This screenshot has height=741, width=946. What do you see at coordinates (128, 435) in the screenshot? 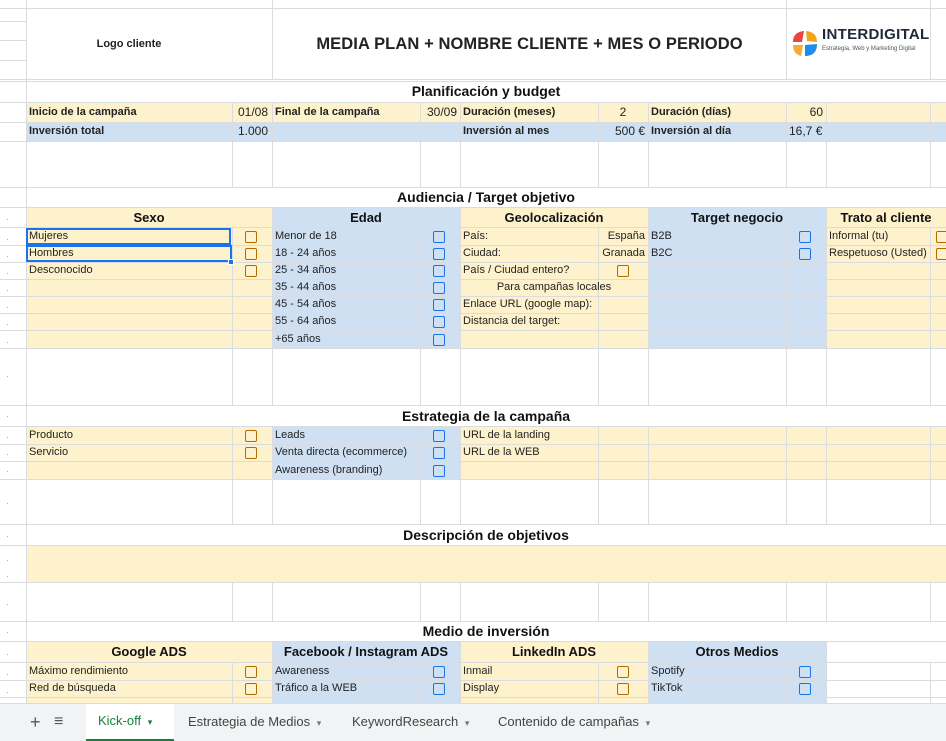
I see `strategy-type-item: Producto` at bounding box center [128, 435].